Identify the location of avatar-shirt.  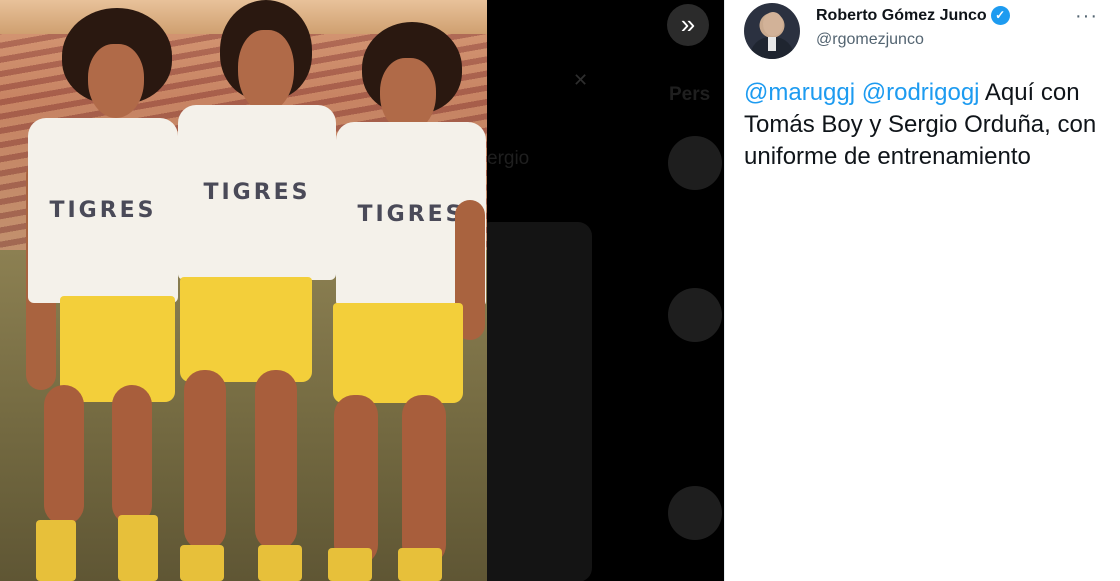
(772, 44).